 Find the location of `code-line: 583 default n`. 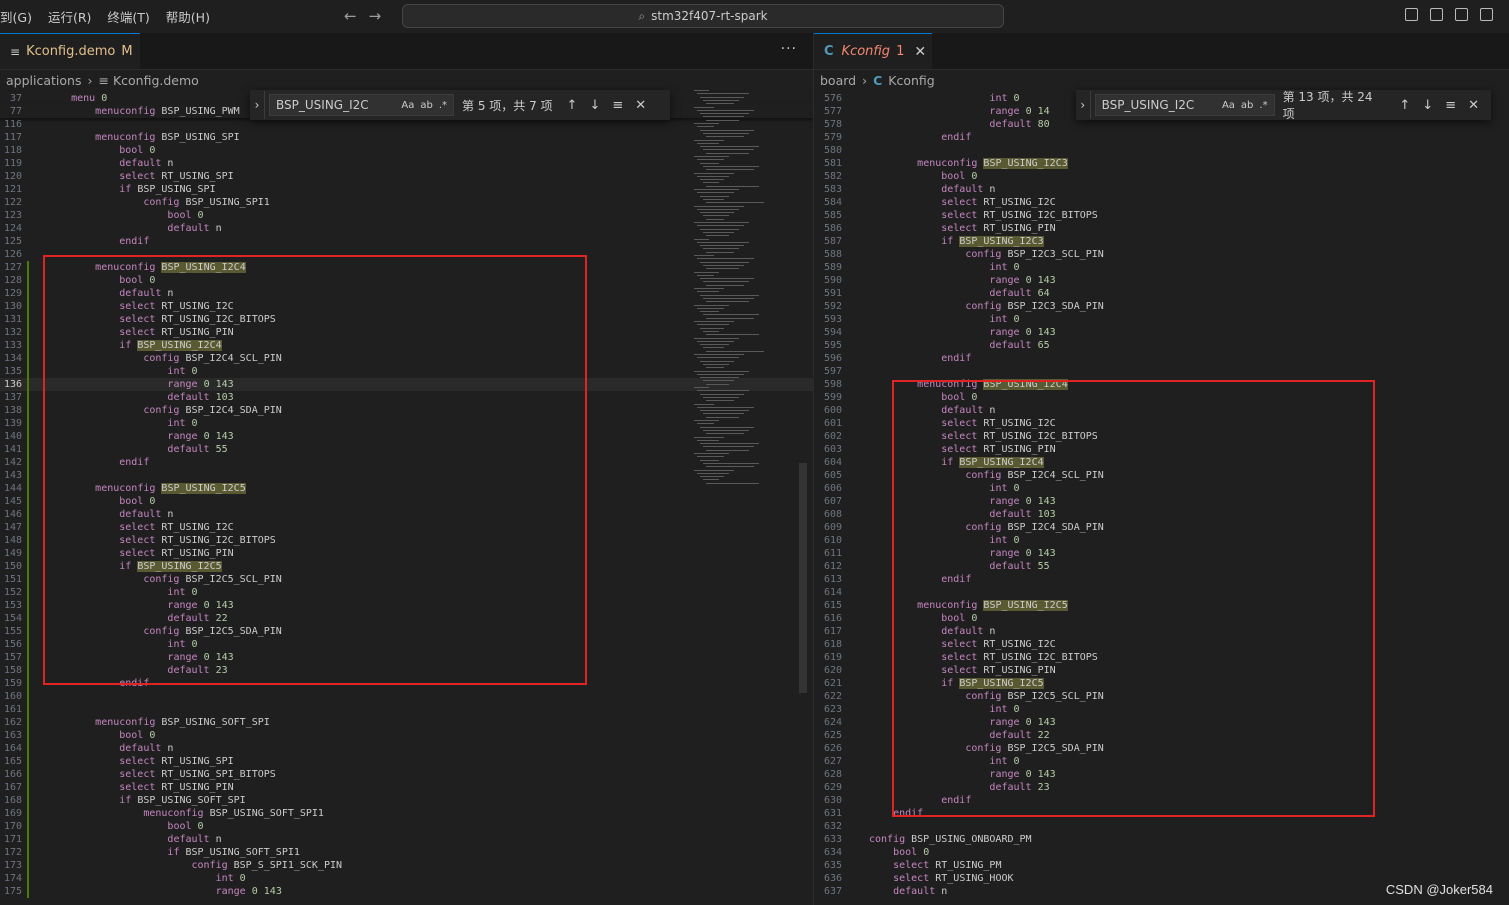

code-line: 583 default n is located at coordinates (1161, 189).